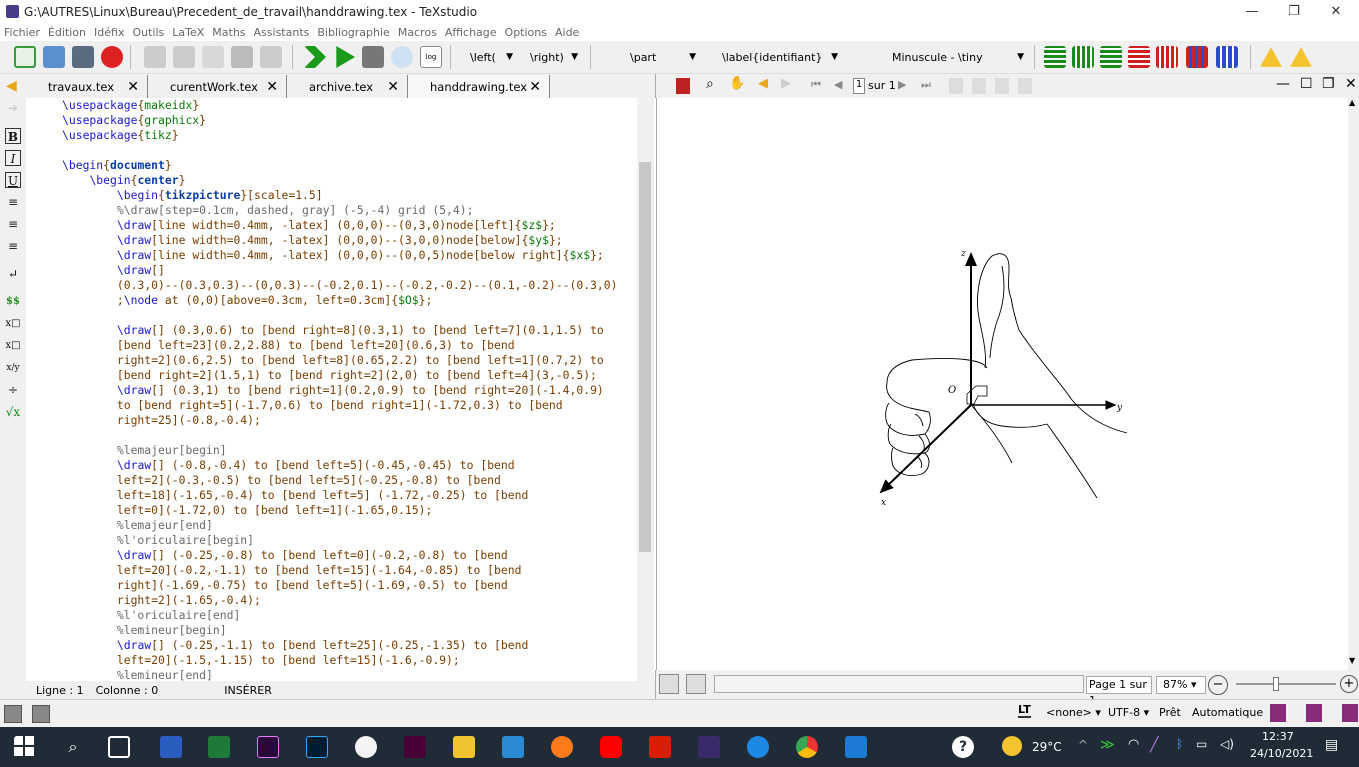 The image size is (1359, 767). Describe the element at coordinates (1167, 57) in the screenshot. I see `table-delete-column-icon` at that location.